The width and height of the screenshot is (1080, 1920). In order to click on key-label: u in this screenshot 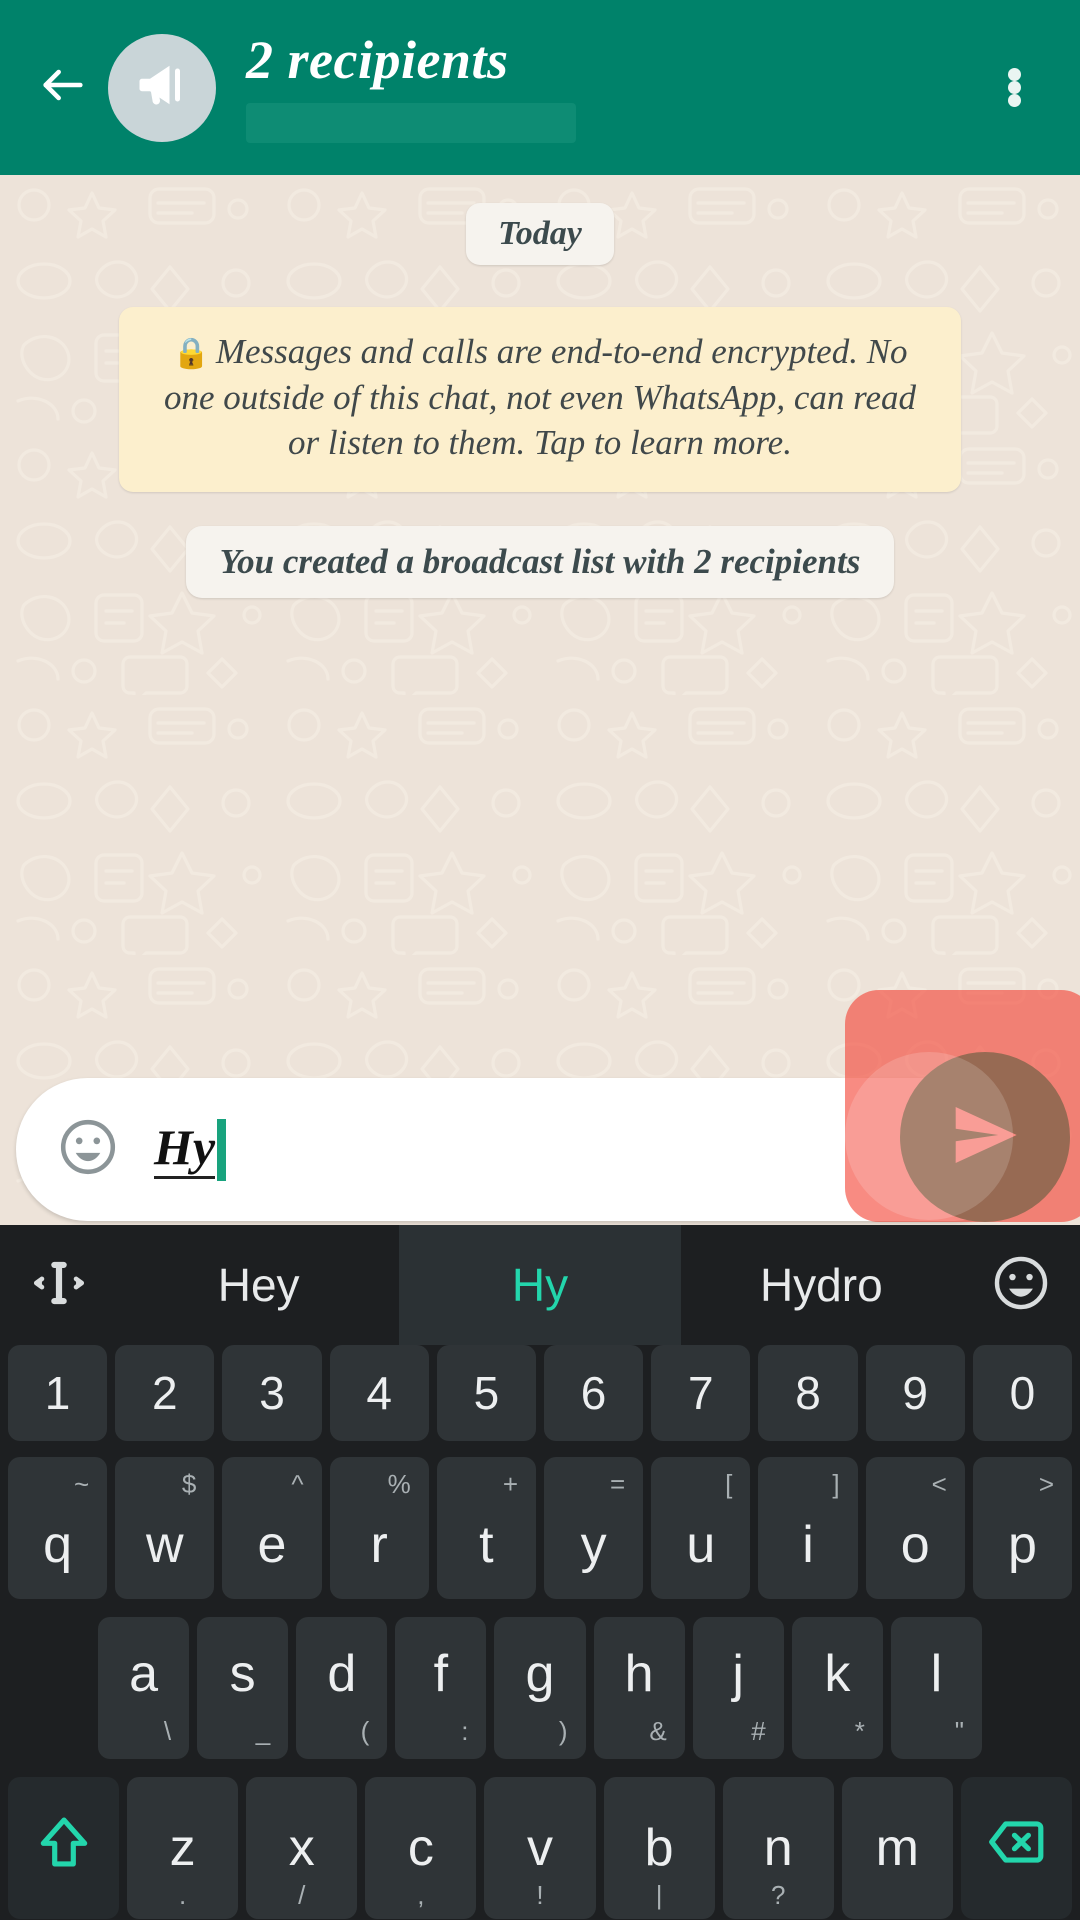, I will do `click(701, 1545)`.